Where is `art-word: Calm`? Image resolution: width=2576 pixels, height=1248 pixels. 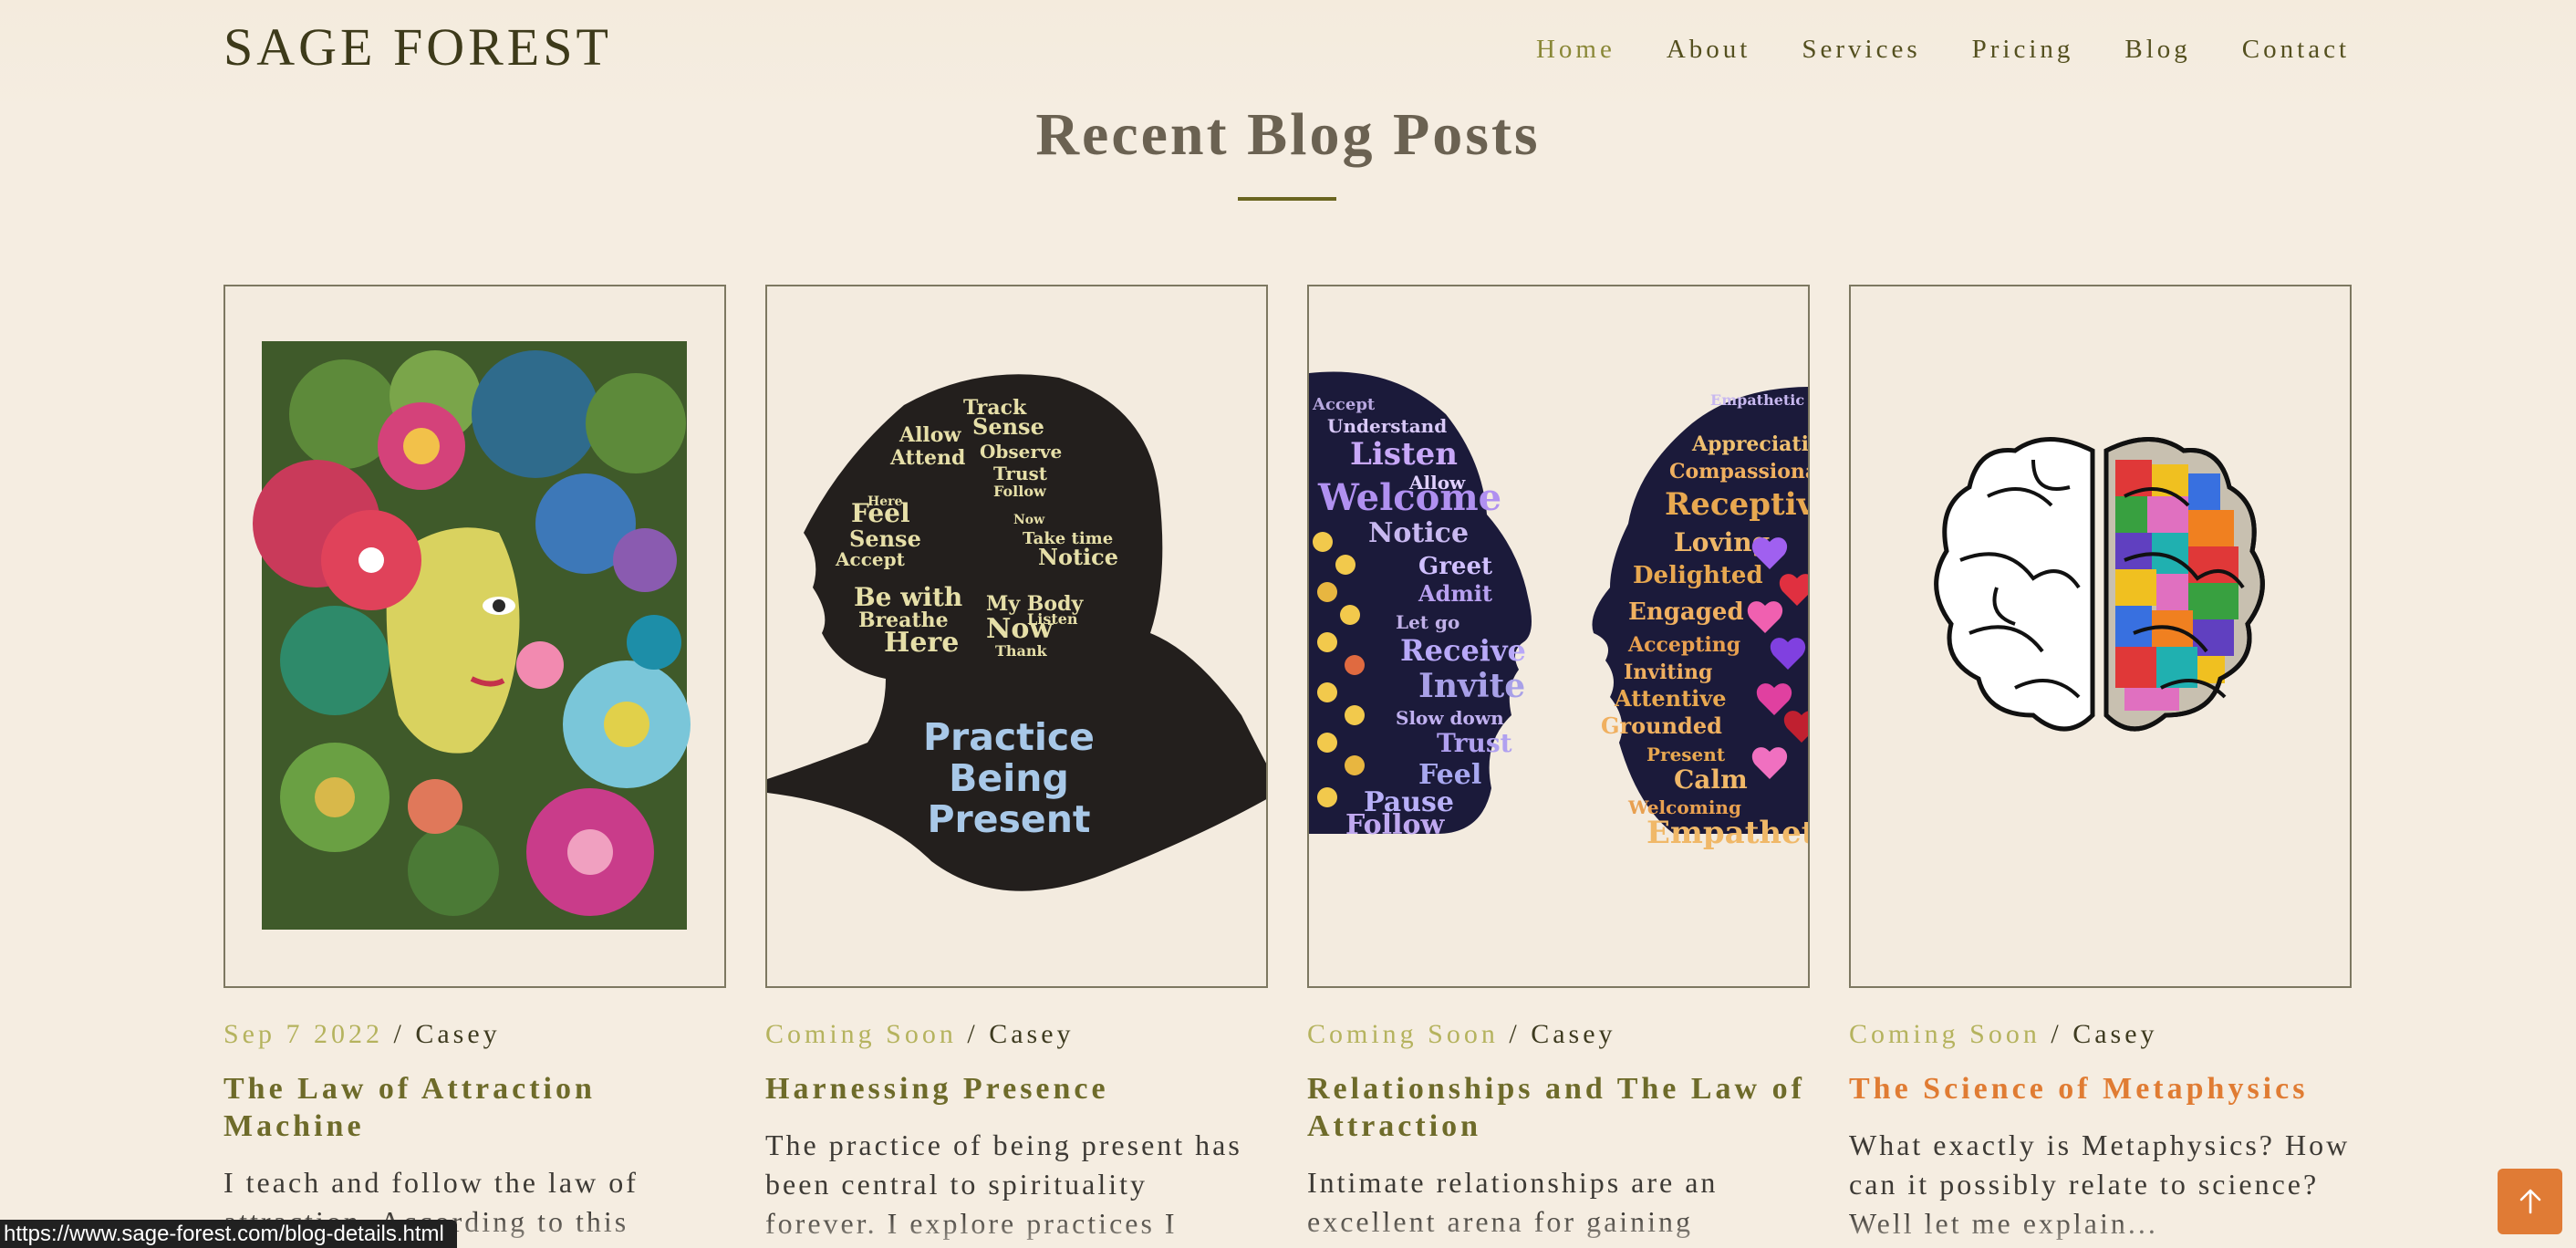 art-word: Calm is located at coordinates (1711, 780).